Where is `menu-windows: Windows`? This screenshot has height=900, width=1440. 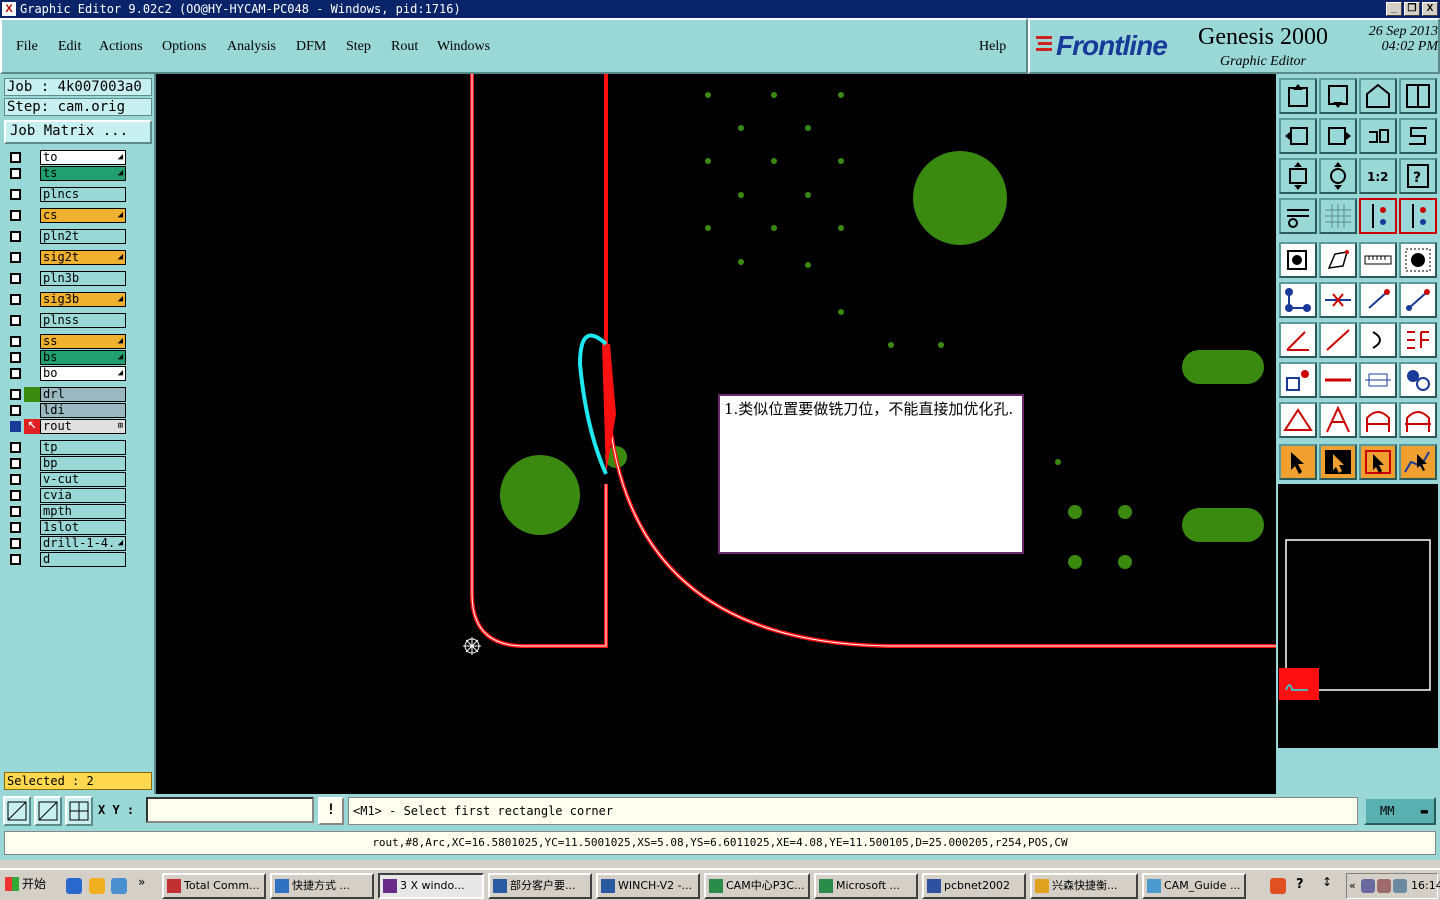
menu-windows: Windows is located at coordinates (463, 47).